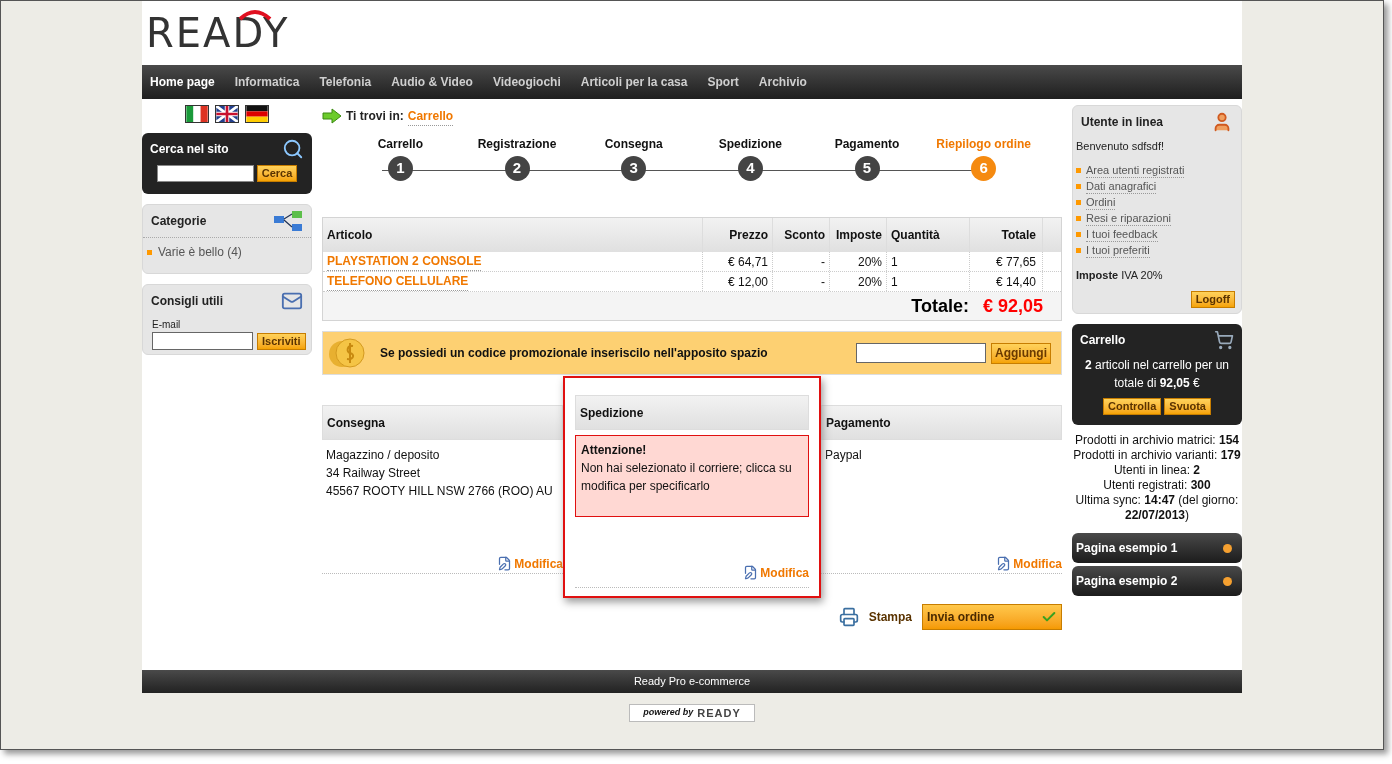 This screenshot has height=764, width=1392. What do you see at coordinates (227, 114) in the screenshot?
I see `uk-flag-icon` at bounding box center [227, 114].